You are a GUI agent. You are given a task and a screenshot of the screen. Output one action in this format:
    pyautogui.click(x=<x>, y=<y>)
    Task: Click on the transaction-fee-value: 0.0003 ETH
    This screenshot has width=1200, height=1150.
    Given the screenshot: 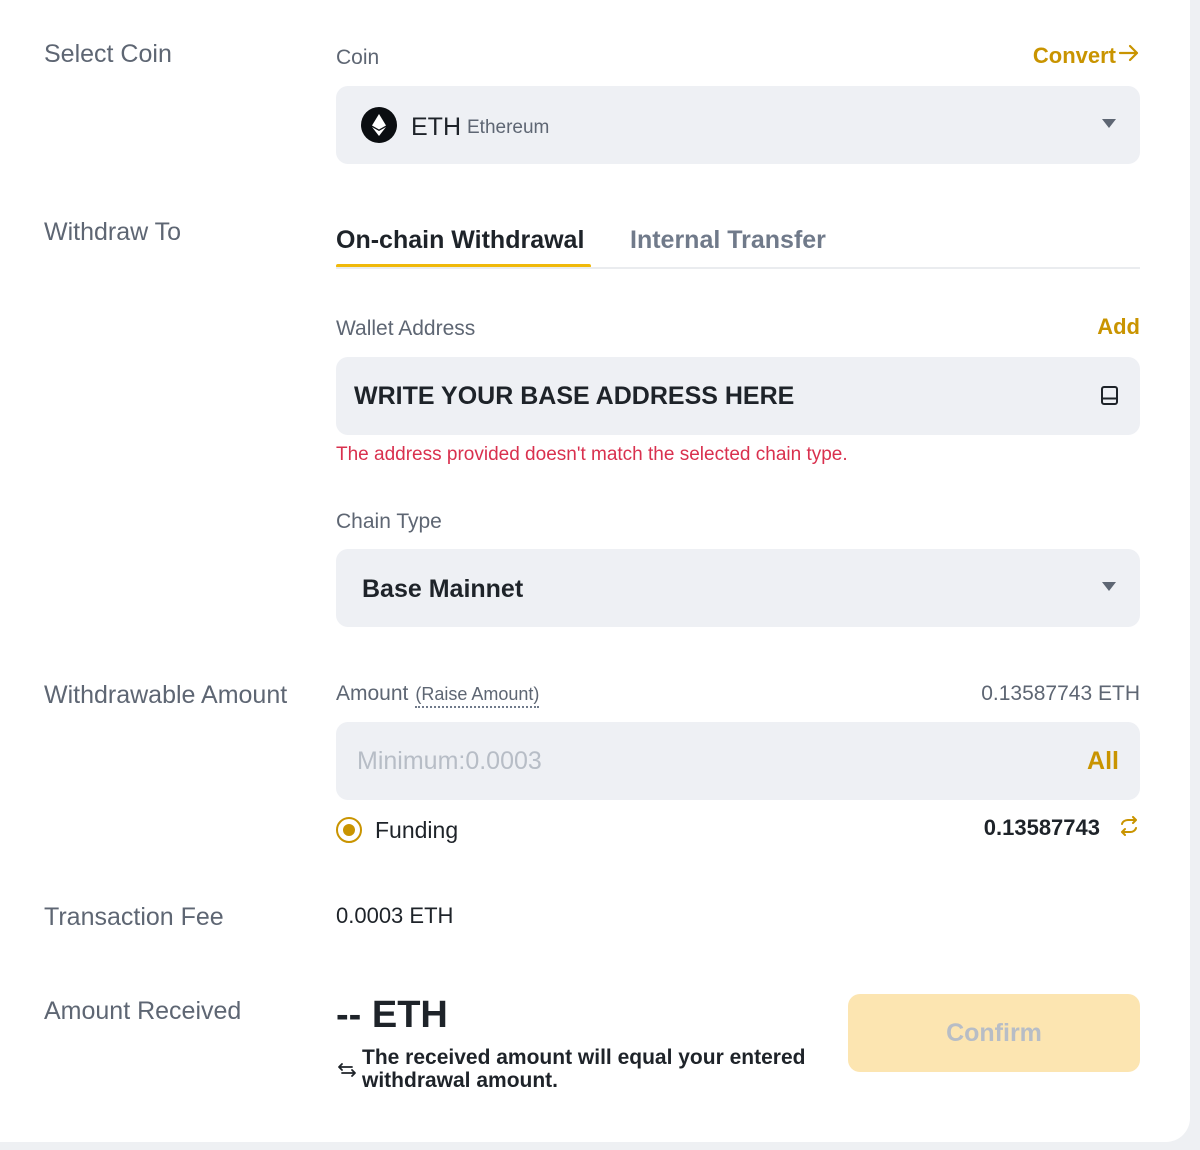 What is the action you would take?
    pyautogui.click(x=395, y=915)
    